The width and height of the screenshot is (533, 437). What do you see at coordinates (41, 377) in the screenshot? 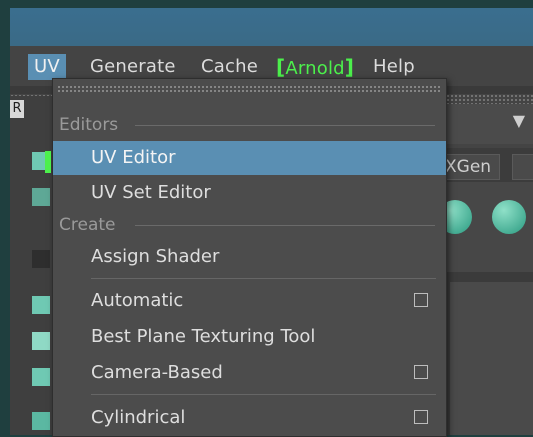
I see `camera-tool-icon` at bounding box center [41, 377].